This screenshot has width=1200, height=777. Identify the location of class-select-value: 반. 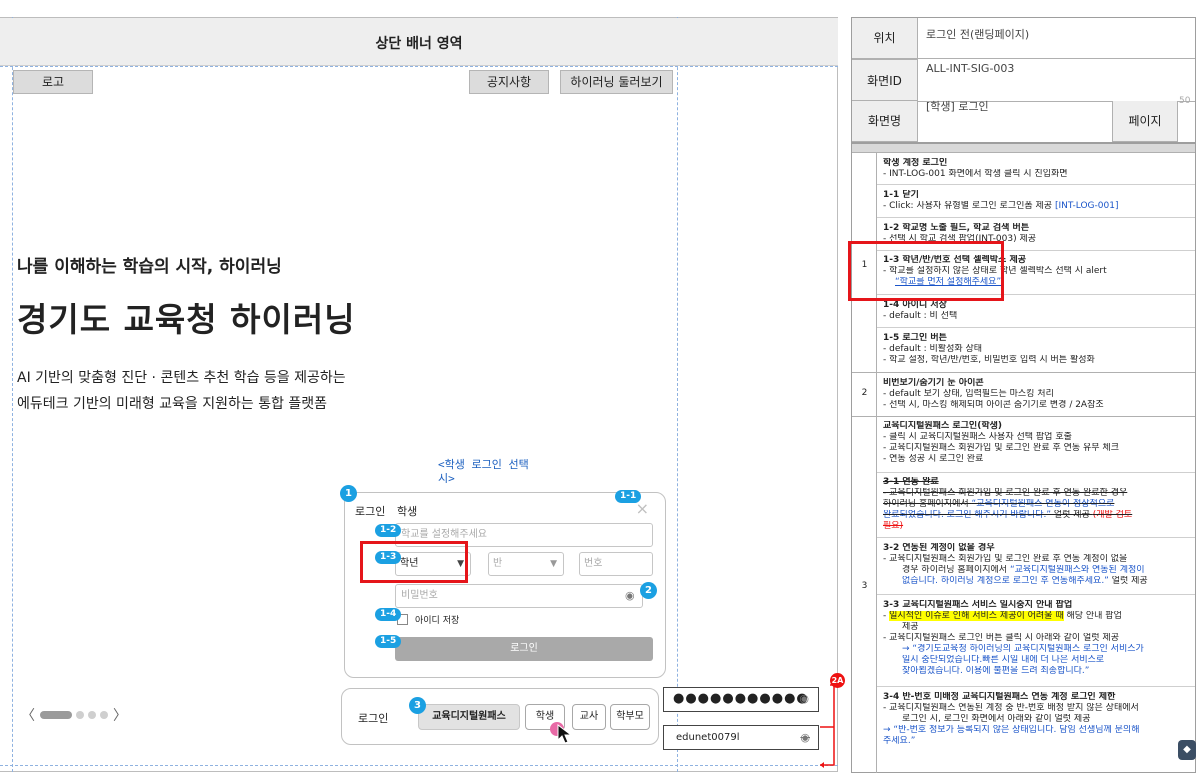
(498, 563).